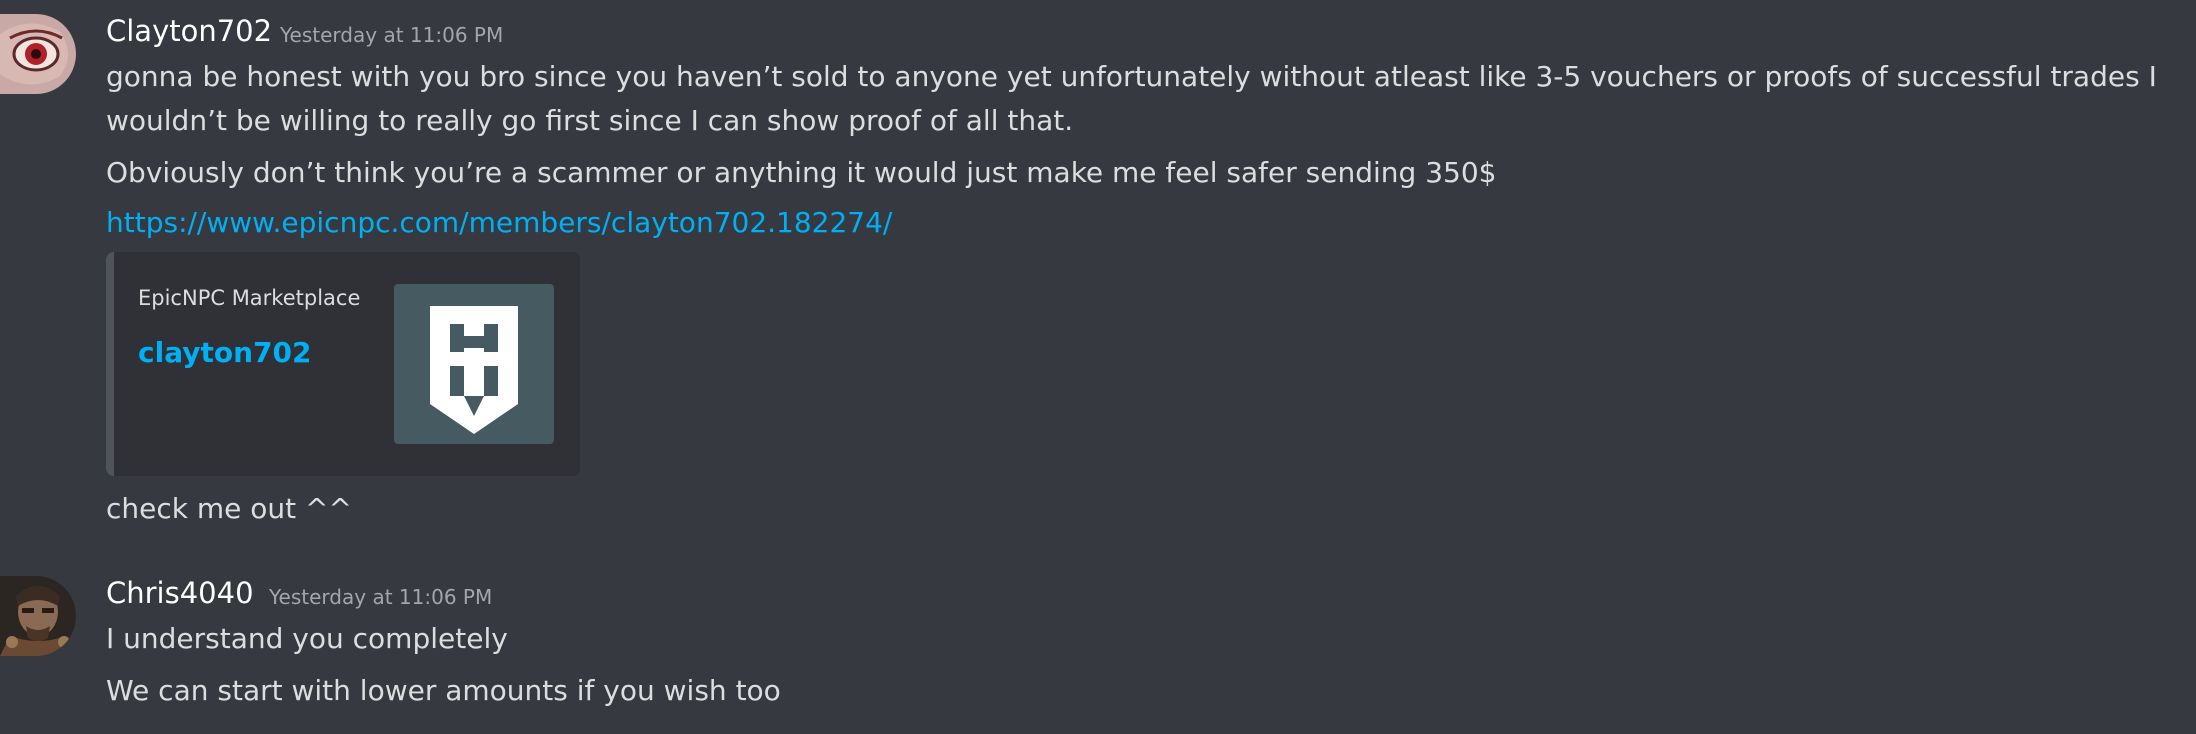 The image size is (2196, 734). Describe the element at coordinates (224, 352) in the screenshot. I see `embed-title-link: clayton702` at that location.